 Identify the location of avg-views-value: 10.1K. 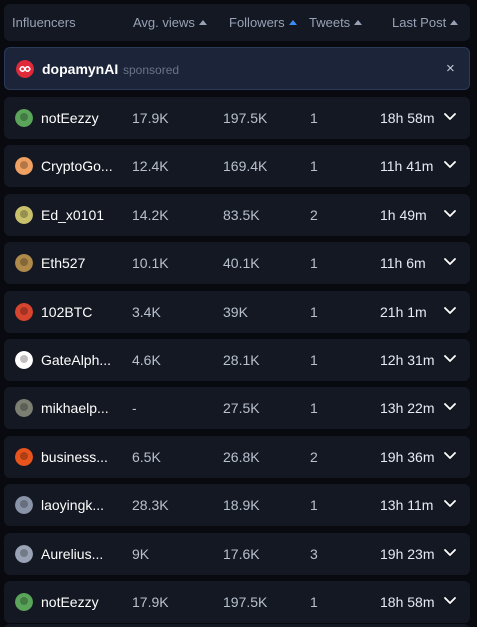
(150, 263).